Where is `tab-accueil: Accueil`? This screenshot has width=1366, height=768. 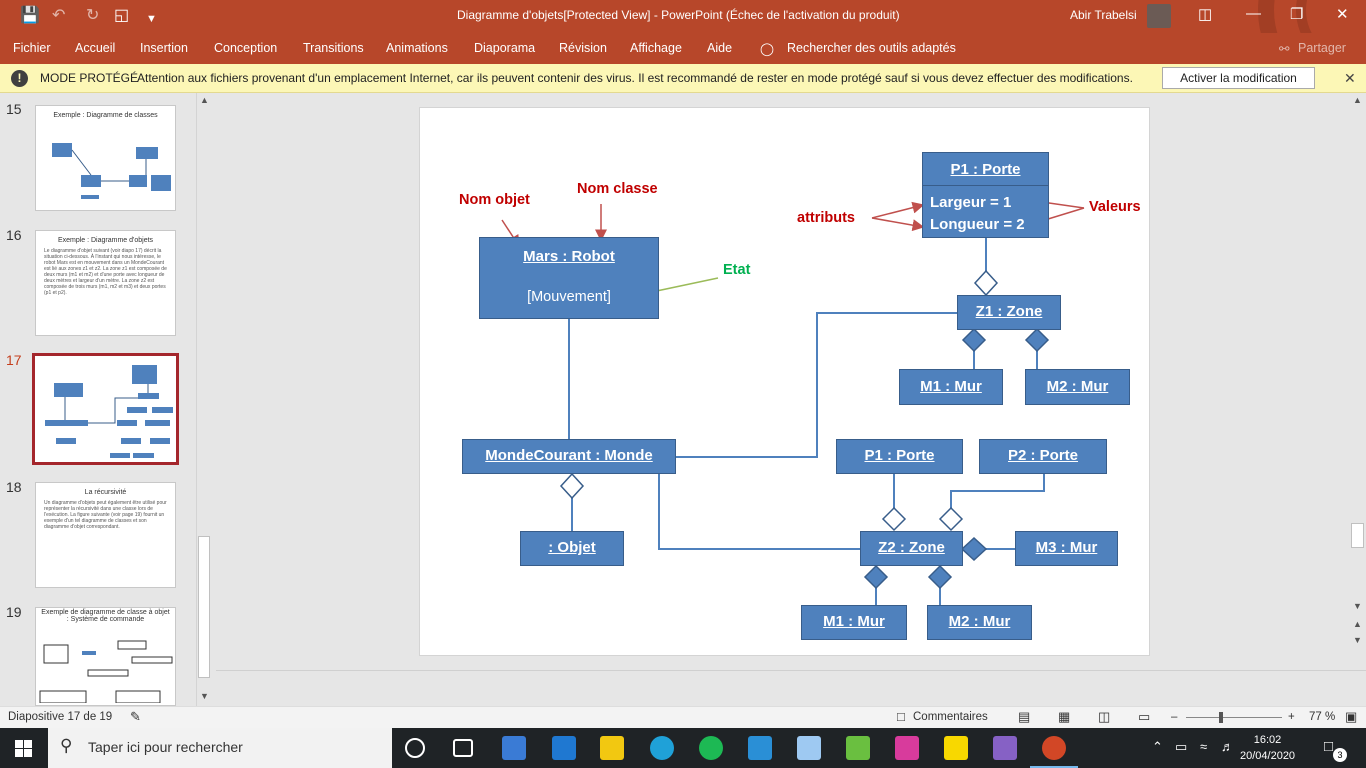
tab-accueil: Accueil is located at coordinates (95, 48).